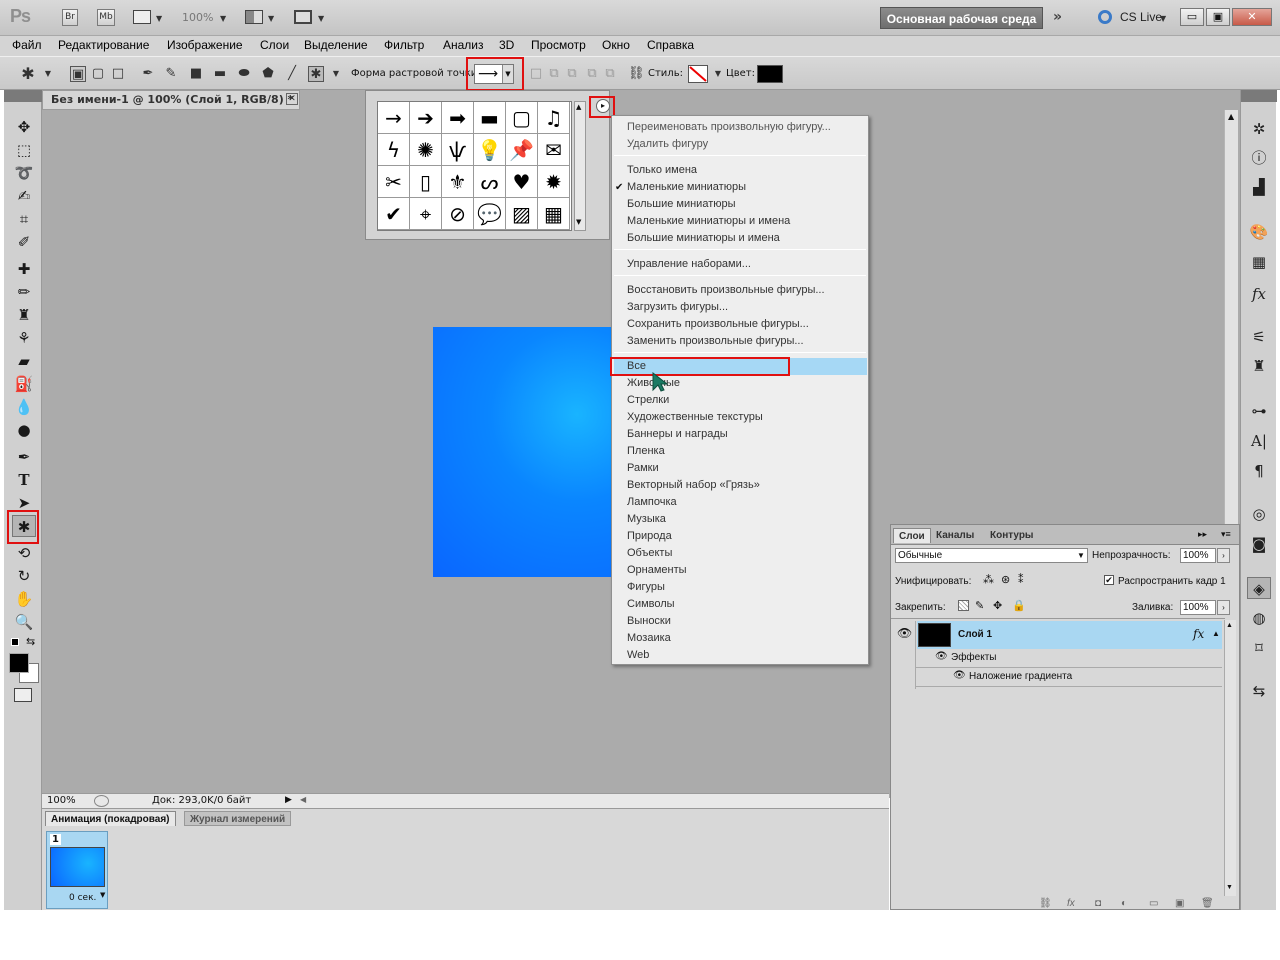 Image resolution: width=1280 pixels, height=960 pixels. Describe the element at coordinates (1105, 17) in the screenshot. I see `cs-live-icon` at that location.